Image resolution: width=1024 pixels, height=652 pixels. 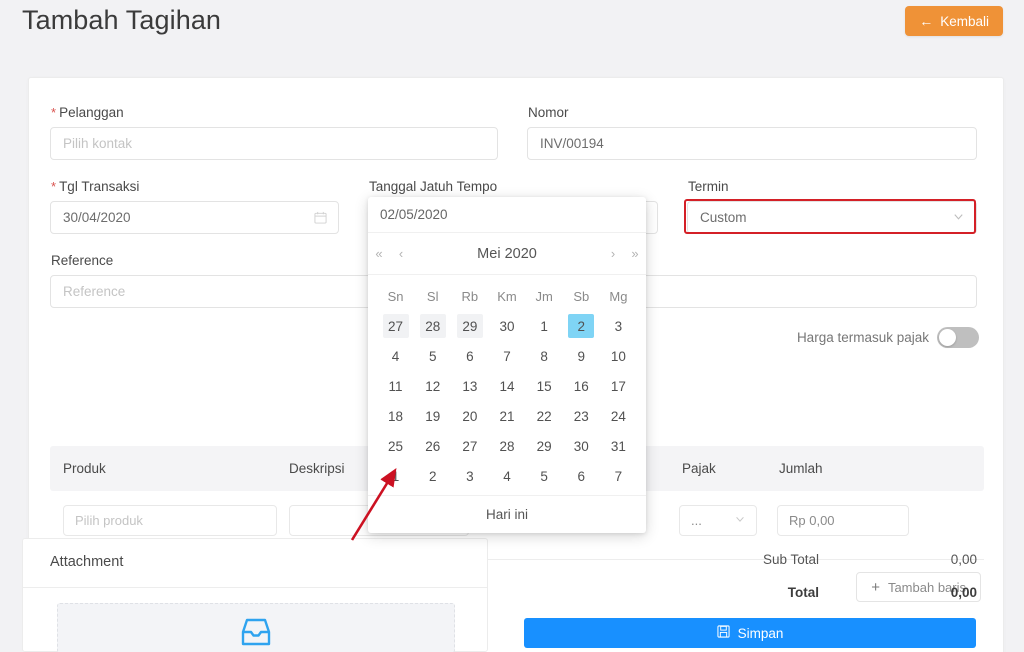 What do you see at coordinates (812, 520) in the screenshot?
I see `row-jumlah-value: Rp 0,00` at bounding box center [812, 520].